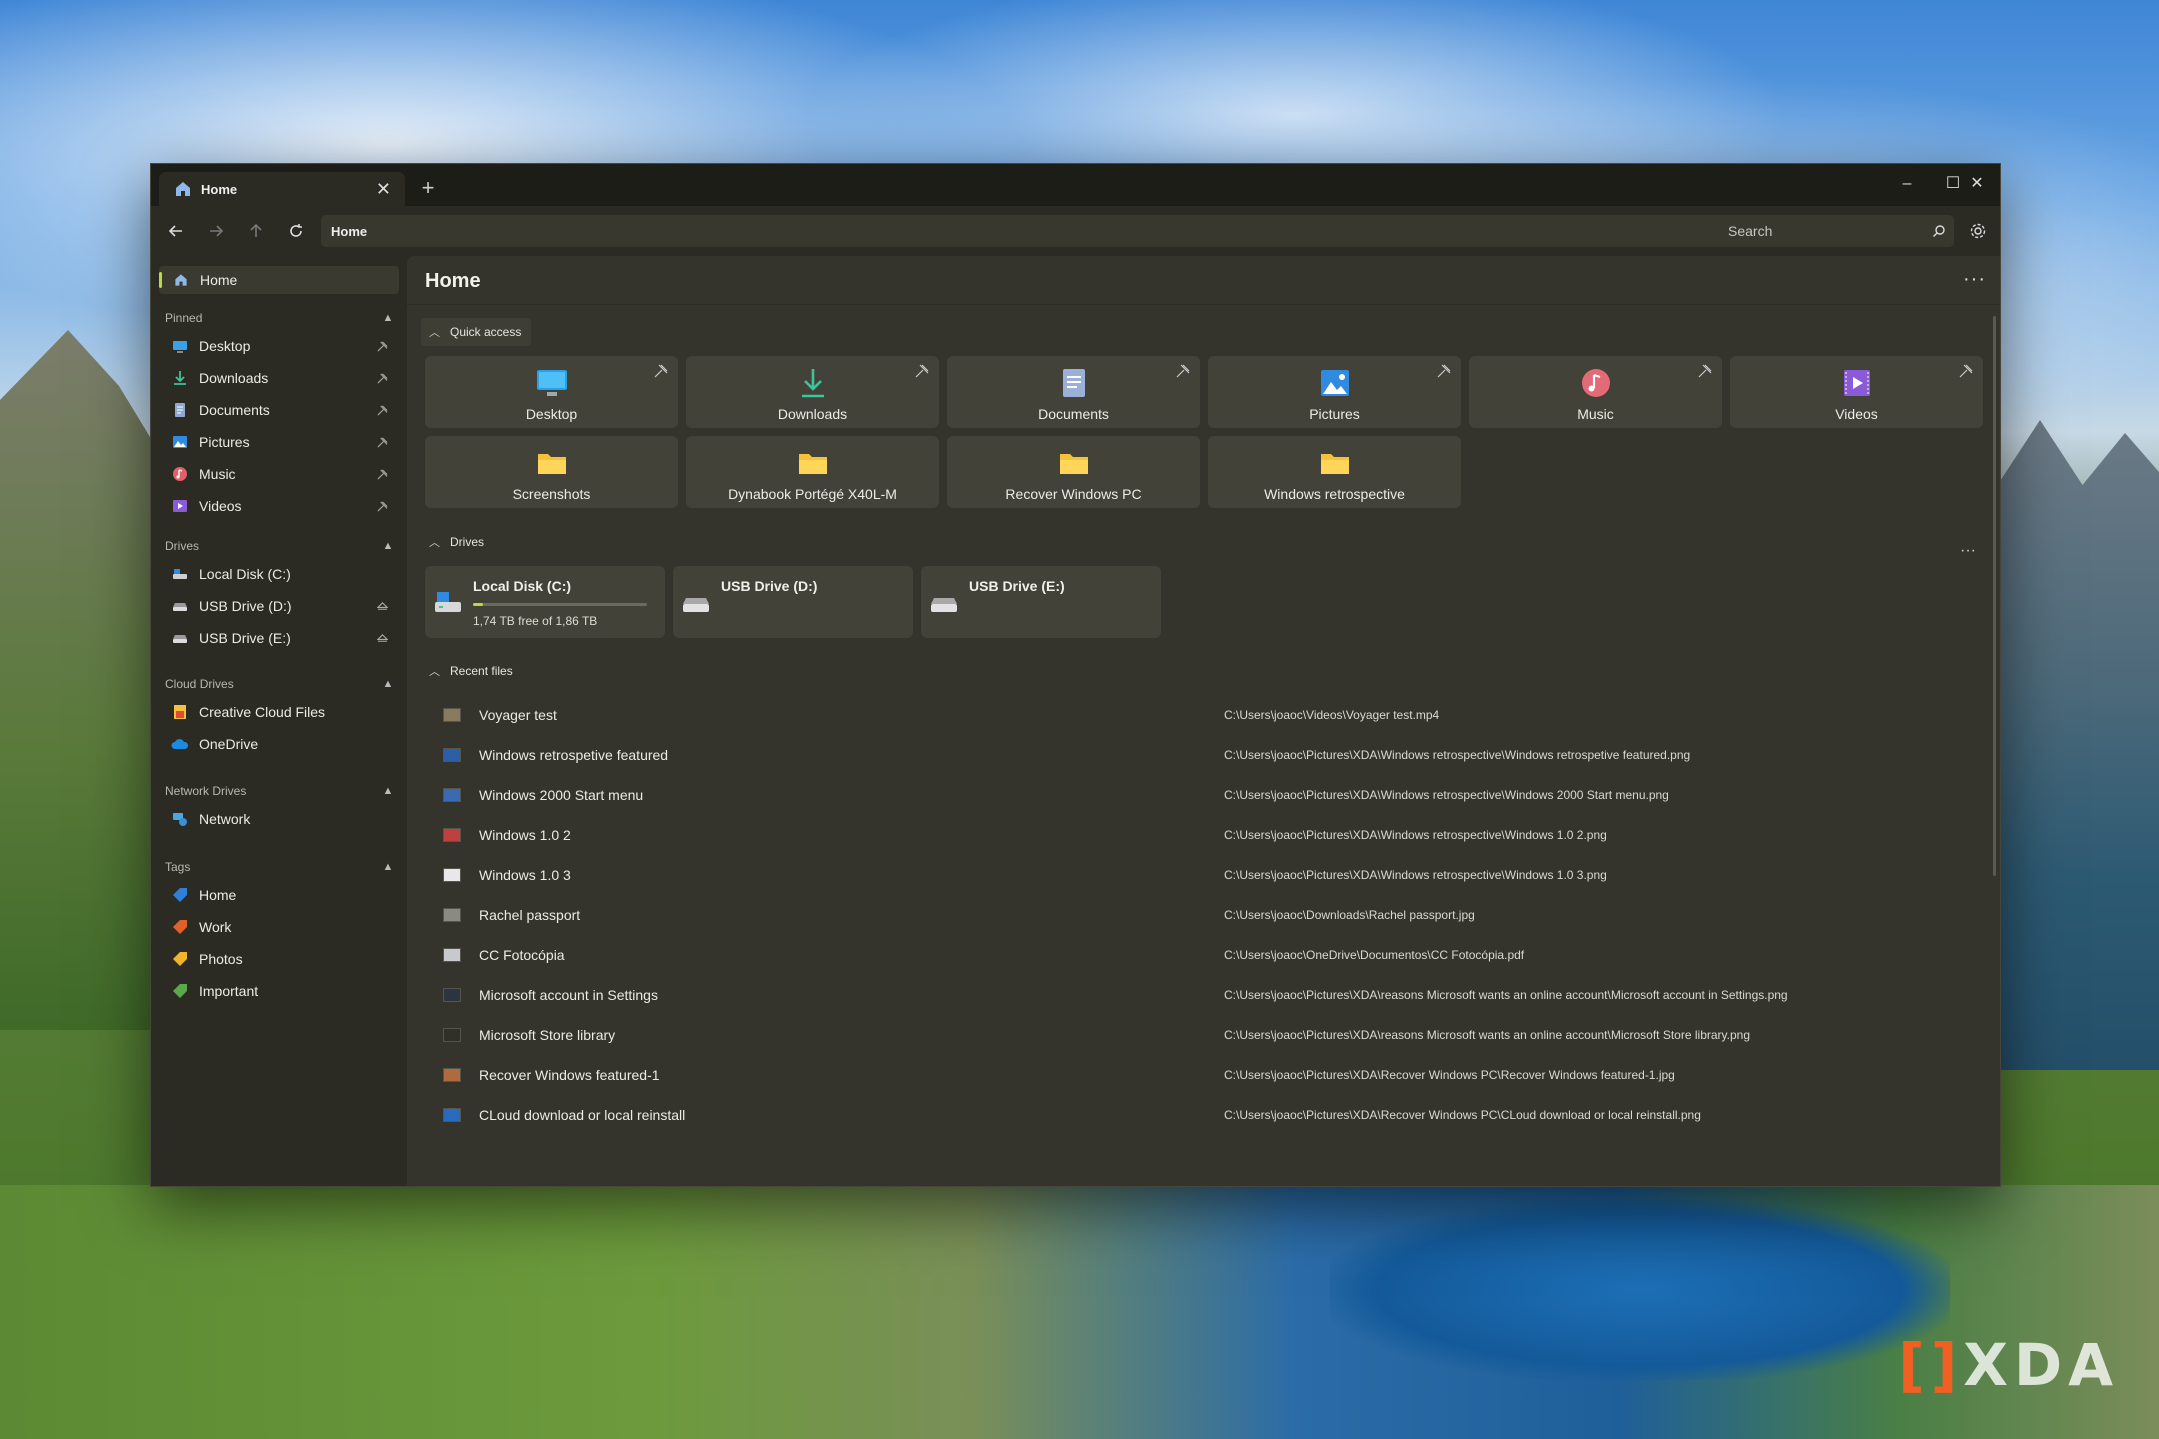  I want to click on quick-access-dynabook: Dynabook Portégé X40L-M, so click(812, 472).